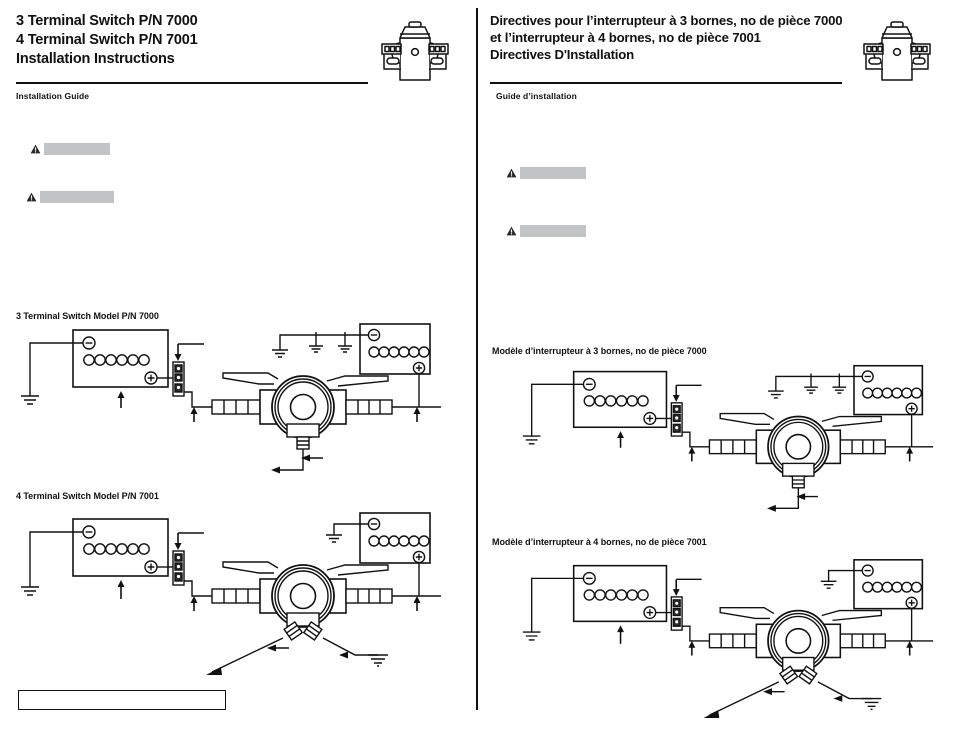 The height and width of the screenshot is (738, 954). I want to click on title-line-2: 4 Terminal Switch P/N 7001, so click(107, 39).